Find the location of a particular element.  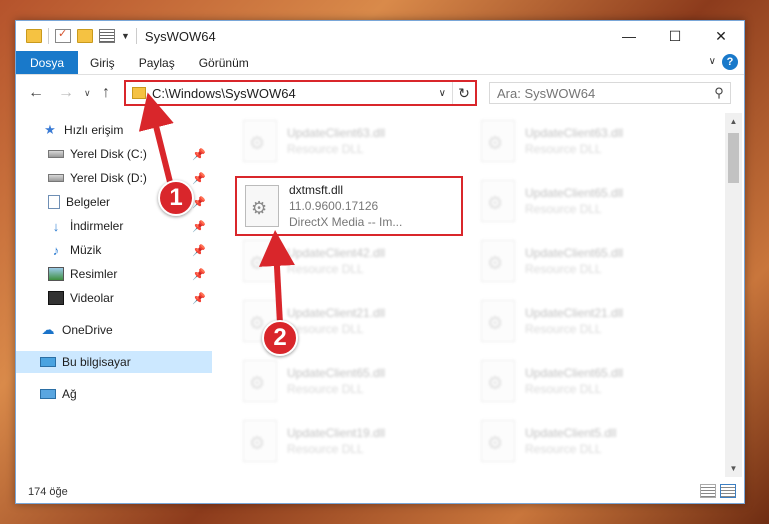

sidebar-item-music: ♪ Müzik 📌 is located at coordinates (114, 250).